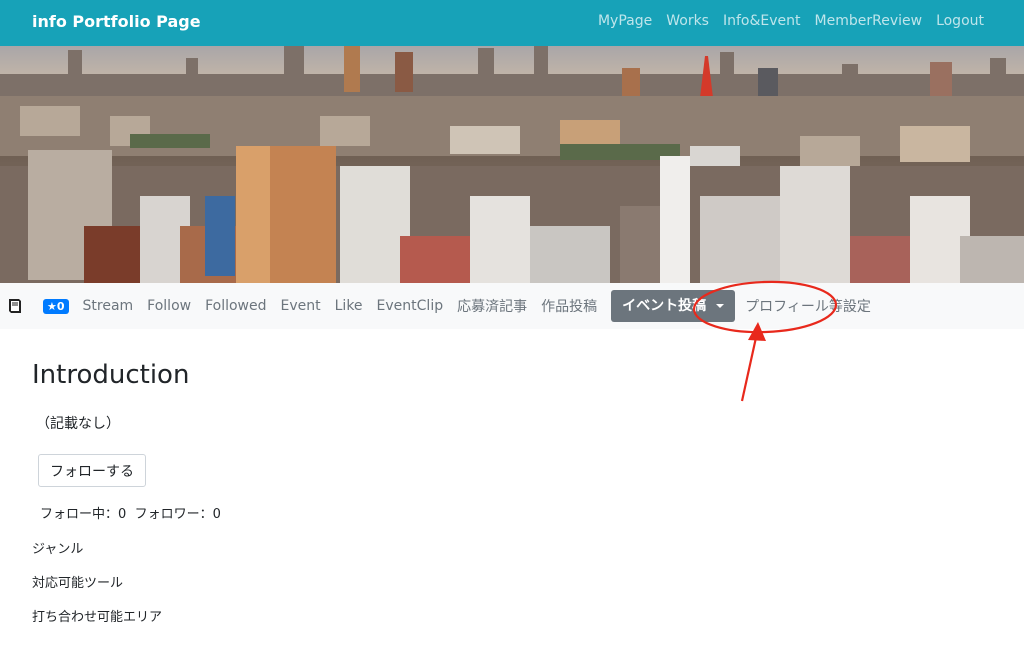 The width and height of the screenshot is (1024, 655). Describe the element at coordinates (664, 306) in the screenshot. I see `event-post-dropdown-label: イベント投稿` at that location.